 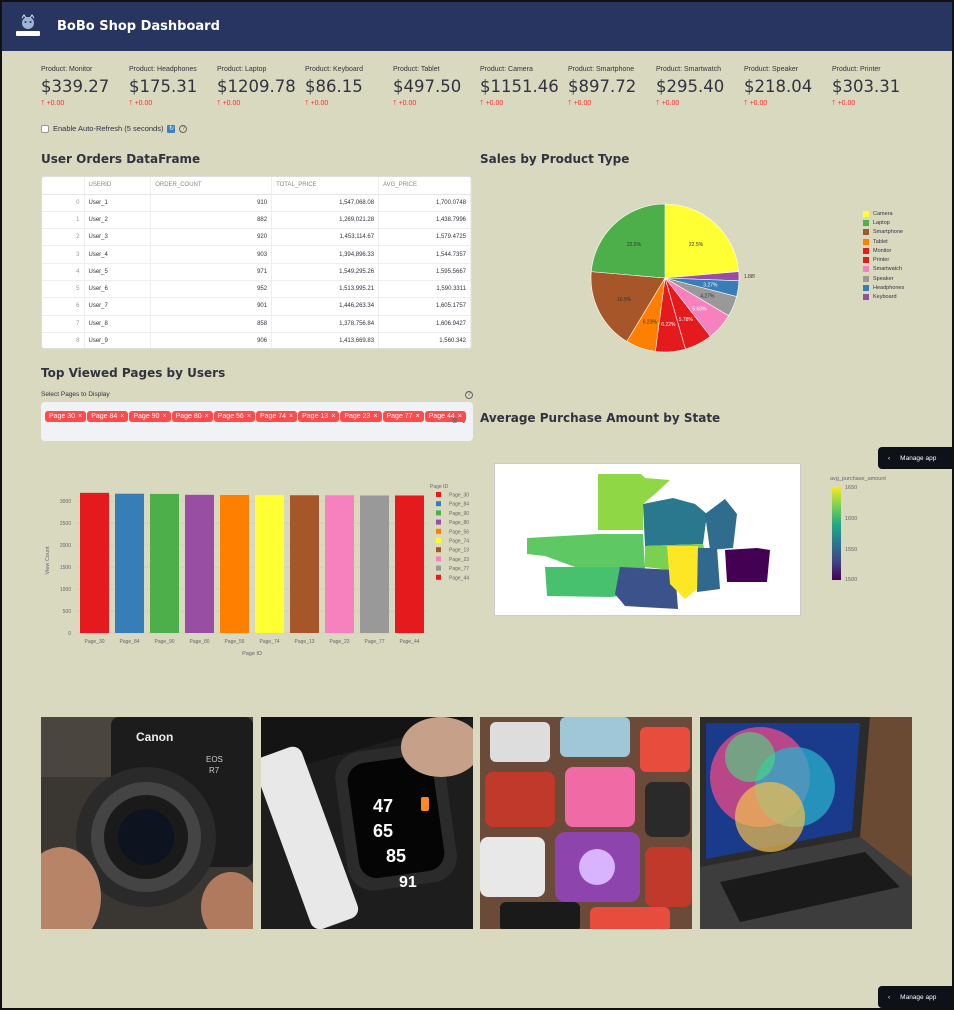 I want to click on pie-legend-item: Speaker, so click(x=883, y=278).